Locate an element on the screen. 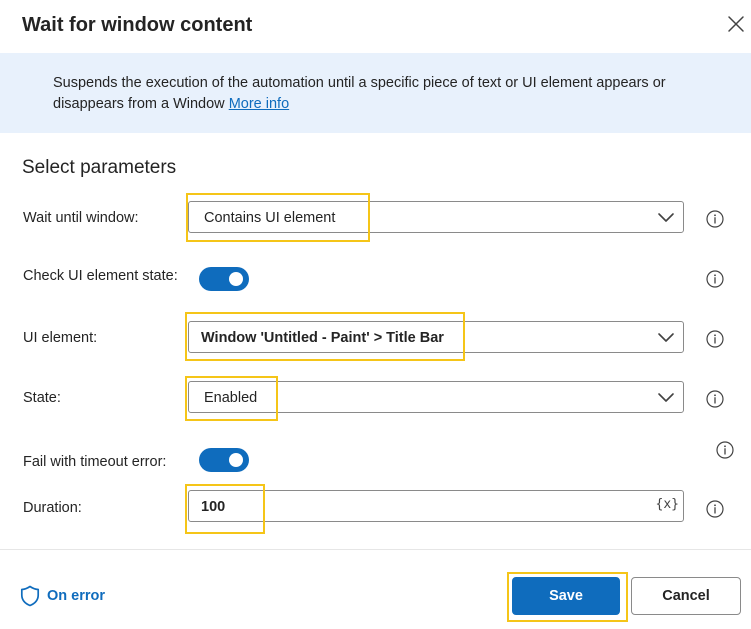 The width and height of the screenshot is (751, 629). state-label: State: is located at coordinates (42, 398).